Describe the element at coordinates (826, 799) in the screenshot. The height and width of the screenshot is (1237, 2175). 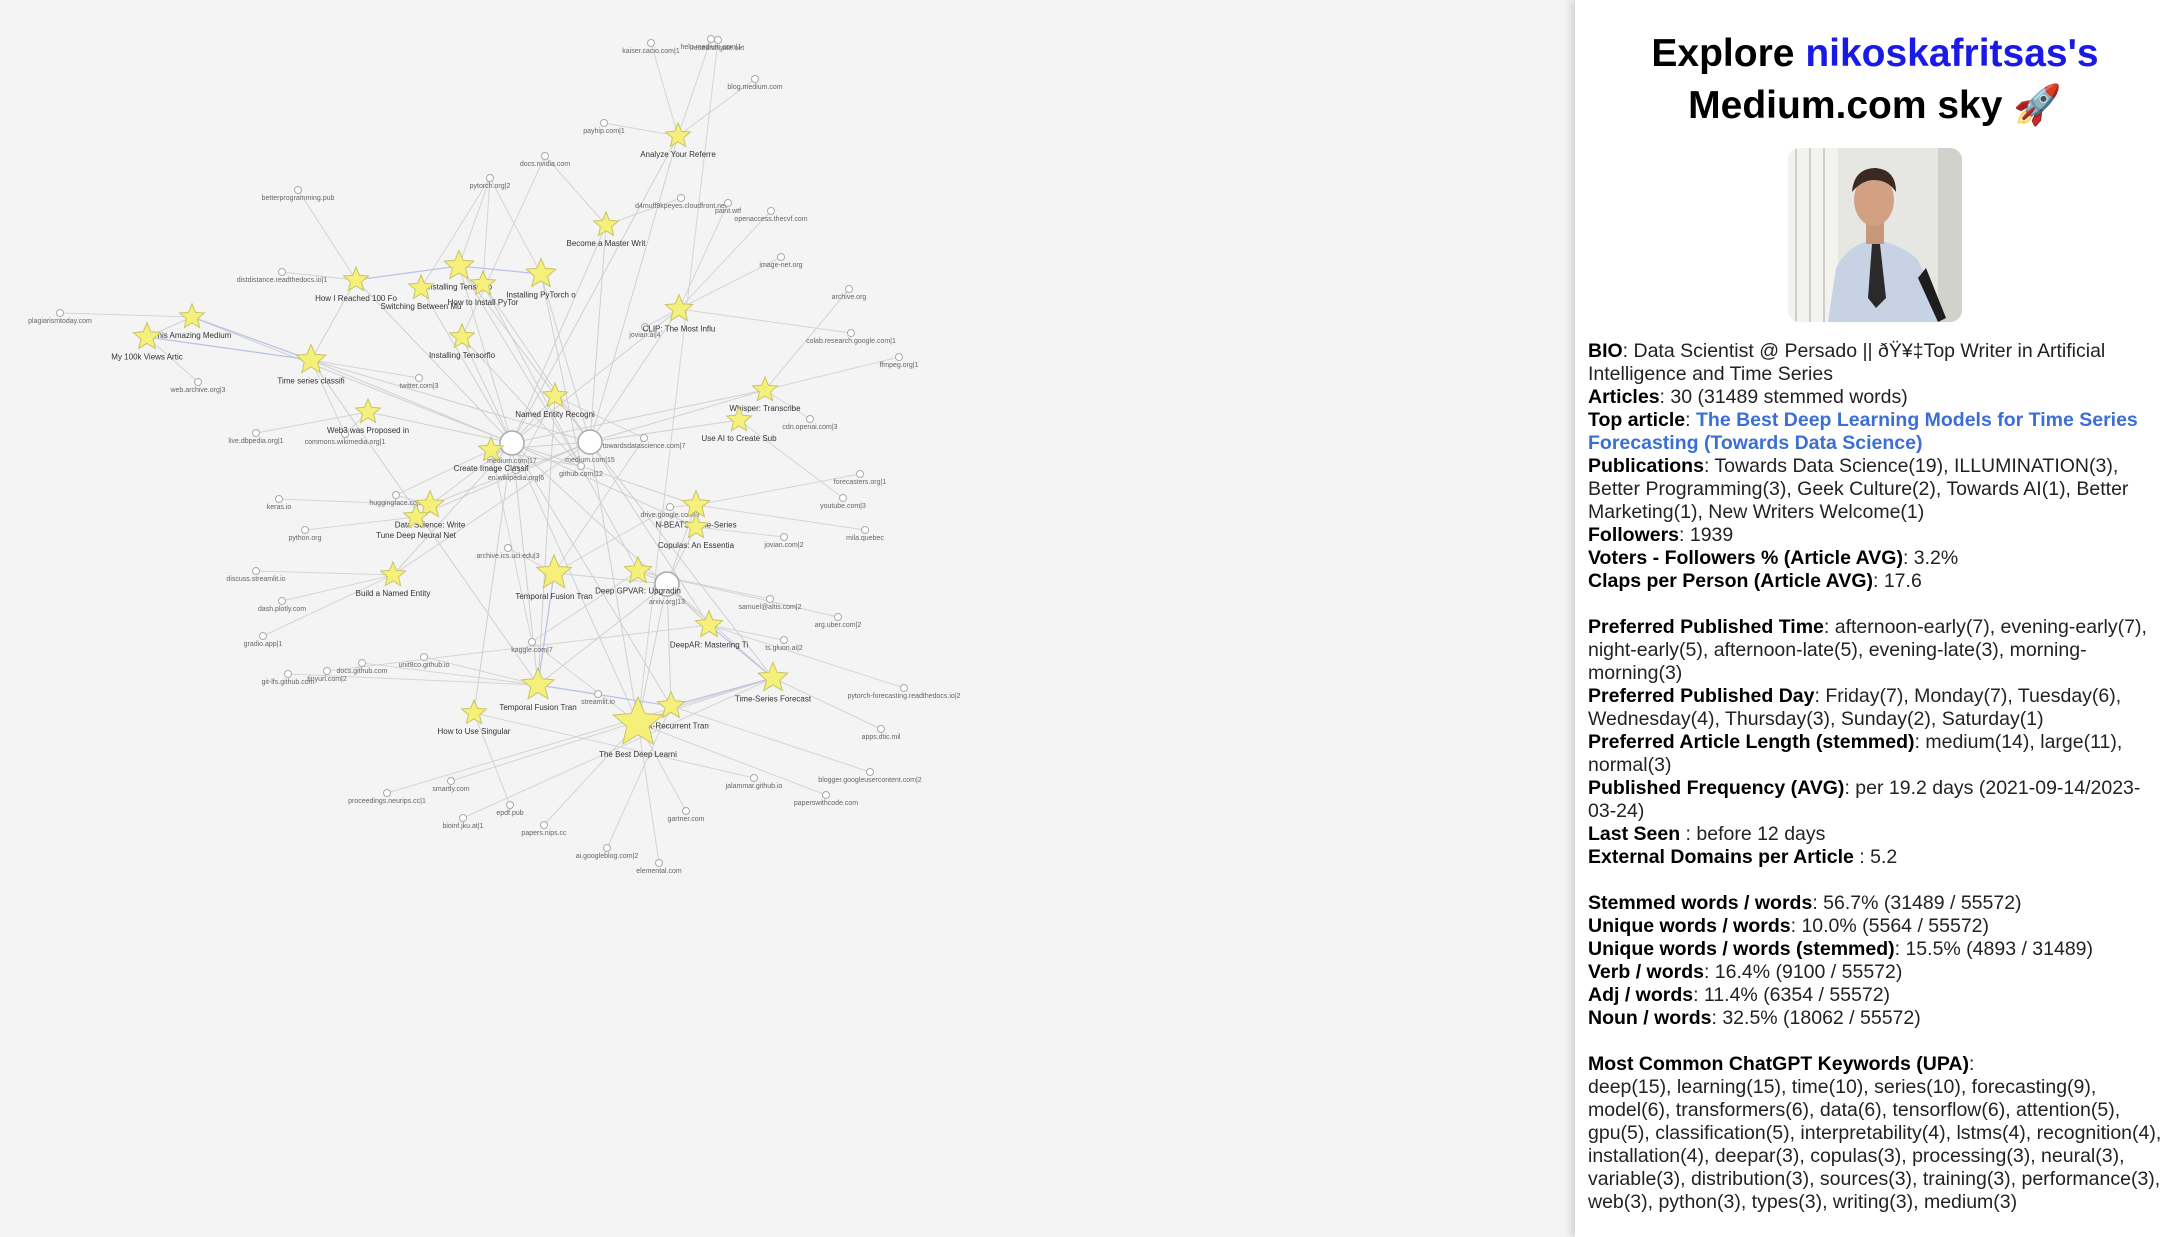
I see `domain-node: paperswithcode.com` at that location.